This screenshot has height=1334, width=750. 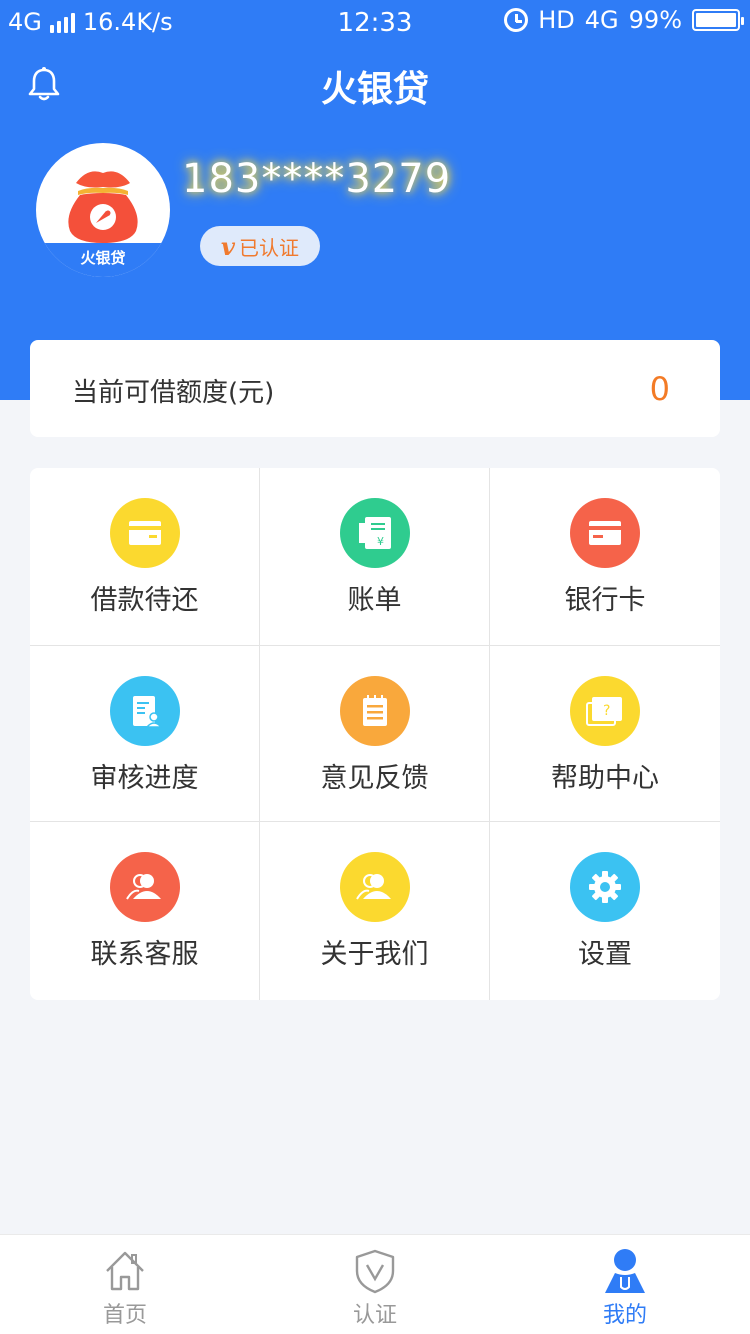 What do you see at coordinates (374, 600) in the screenshot?
I see `menu-label: 账单` at bounding box center [374, 600].